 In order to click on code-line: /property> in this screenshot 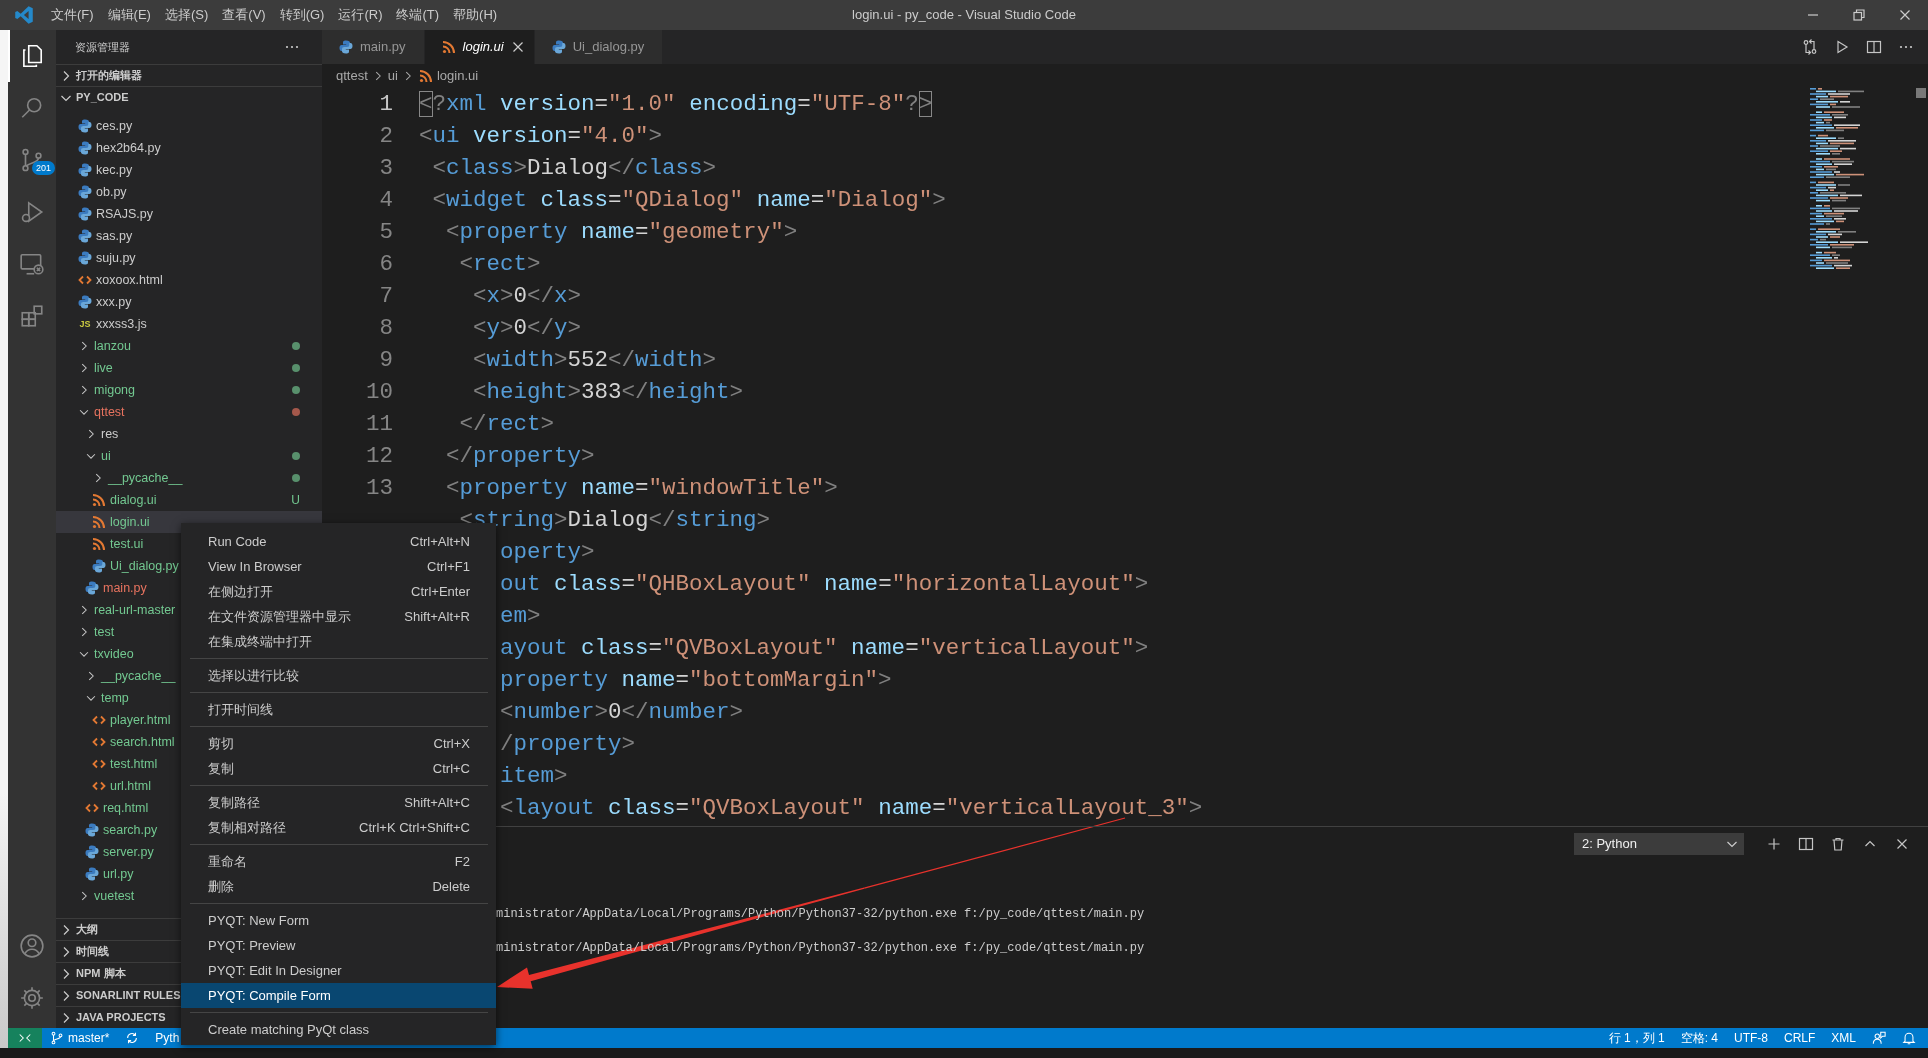, I will do `click(568, 744)`.